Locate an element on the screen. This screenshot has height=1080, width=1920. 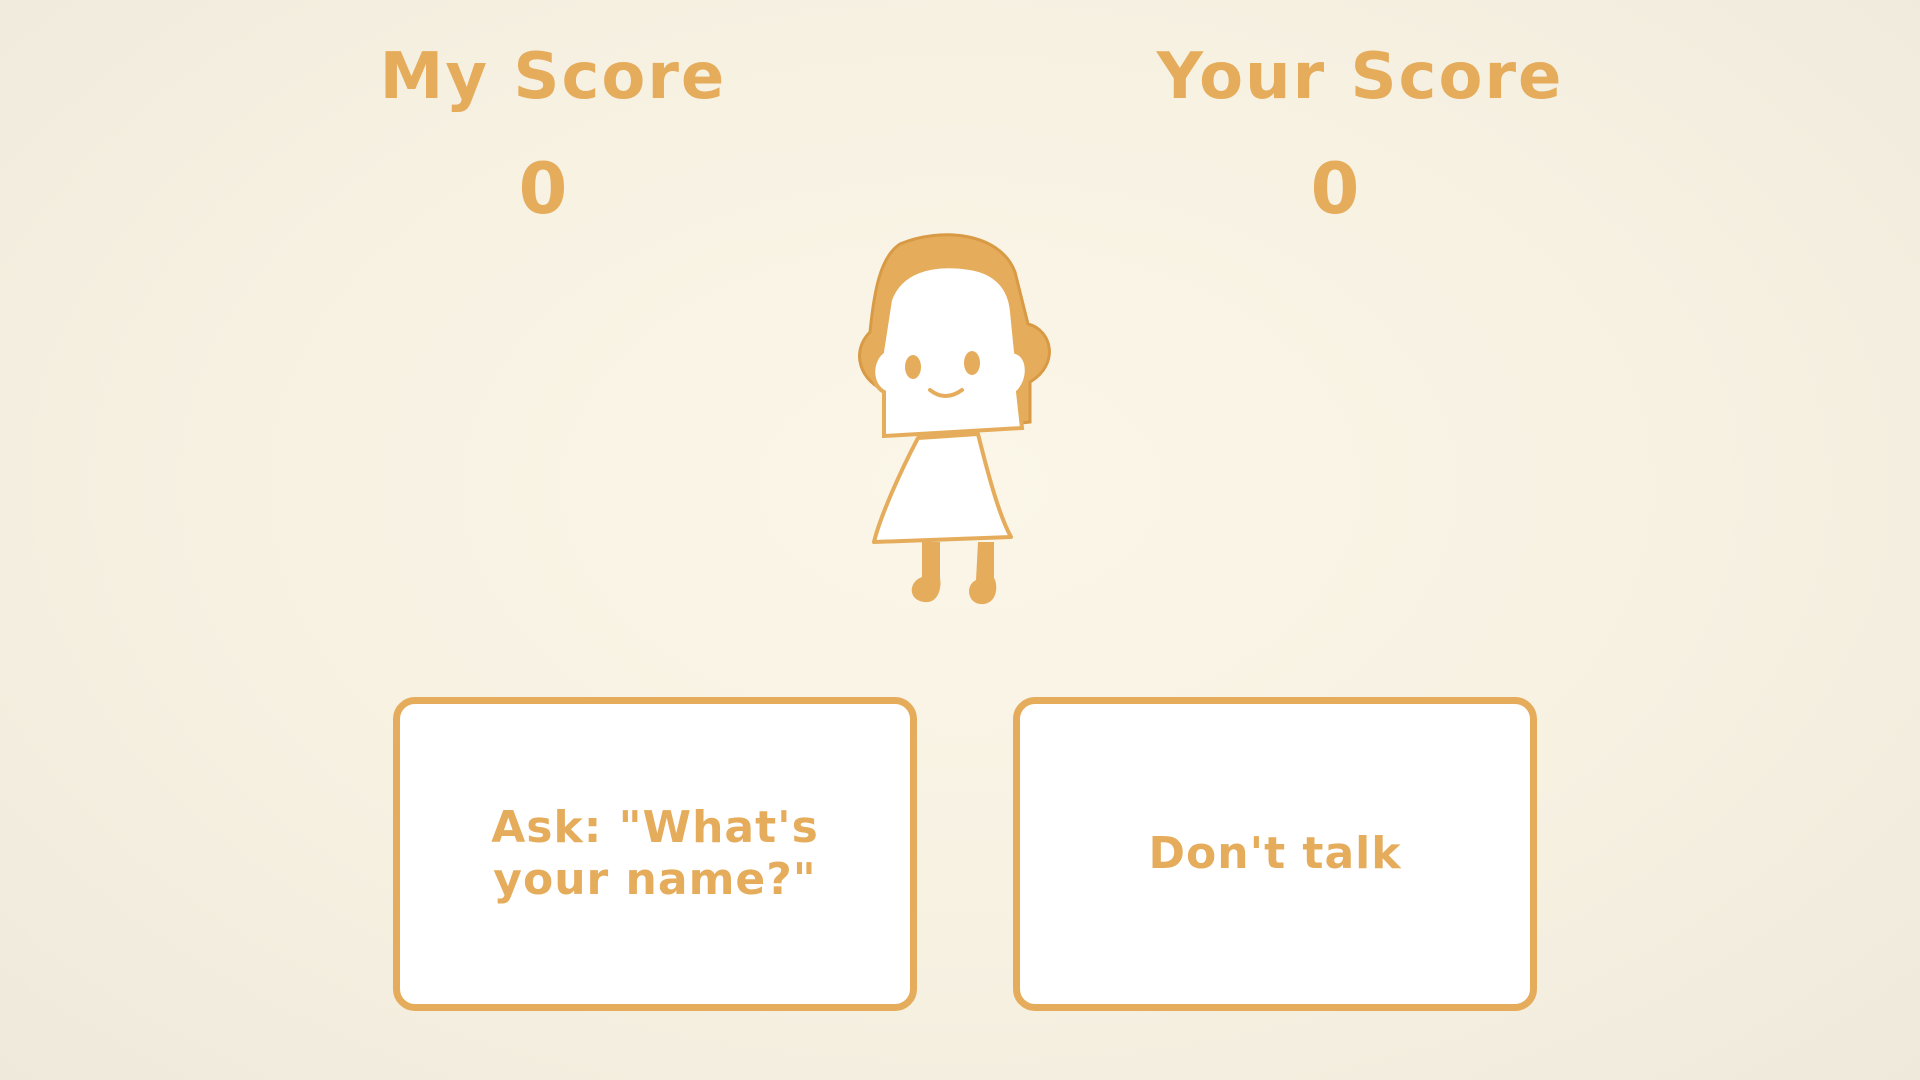
your-score-label: Your Score is located at coordinates (1360, 77).